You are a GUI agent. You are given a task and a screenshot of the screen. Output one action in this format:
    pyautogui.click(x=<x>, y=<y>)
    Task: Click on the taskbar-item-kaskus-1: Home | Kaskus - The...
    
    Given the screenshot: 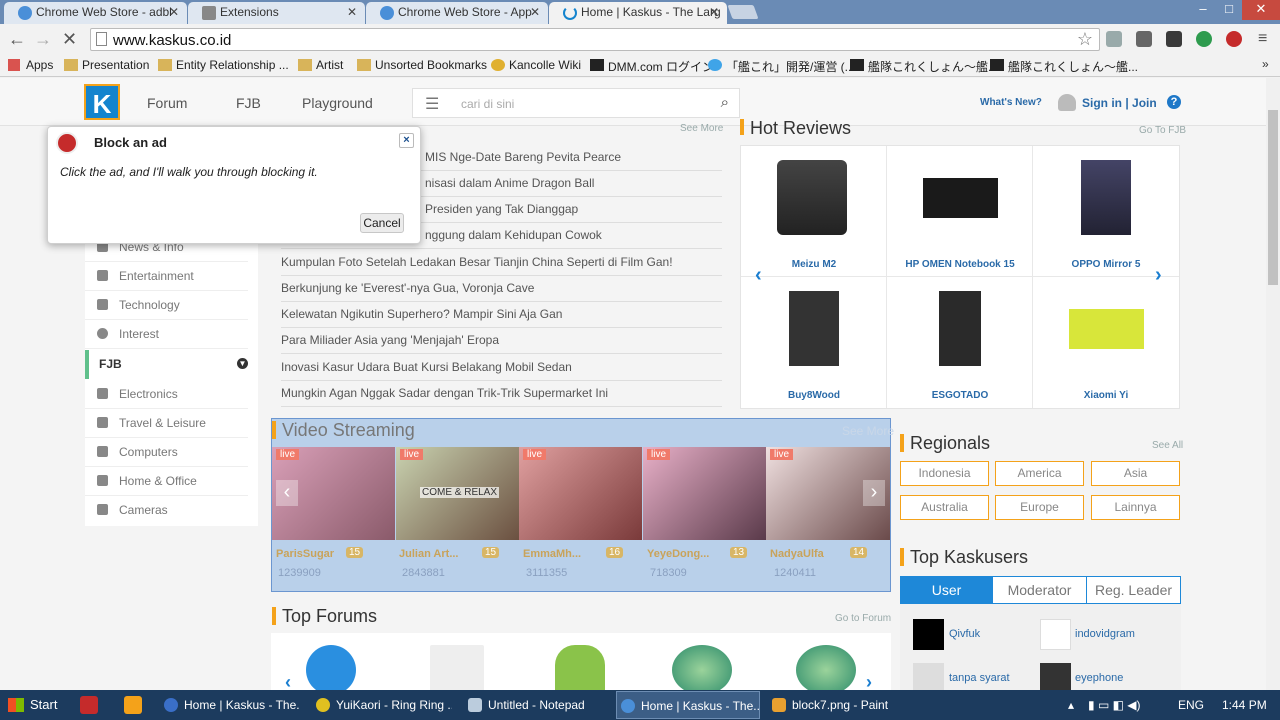 What is the action you would take?
    pyautogui.click(x=230, y=705)
    